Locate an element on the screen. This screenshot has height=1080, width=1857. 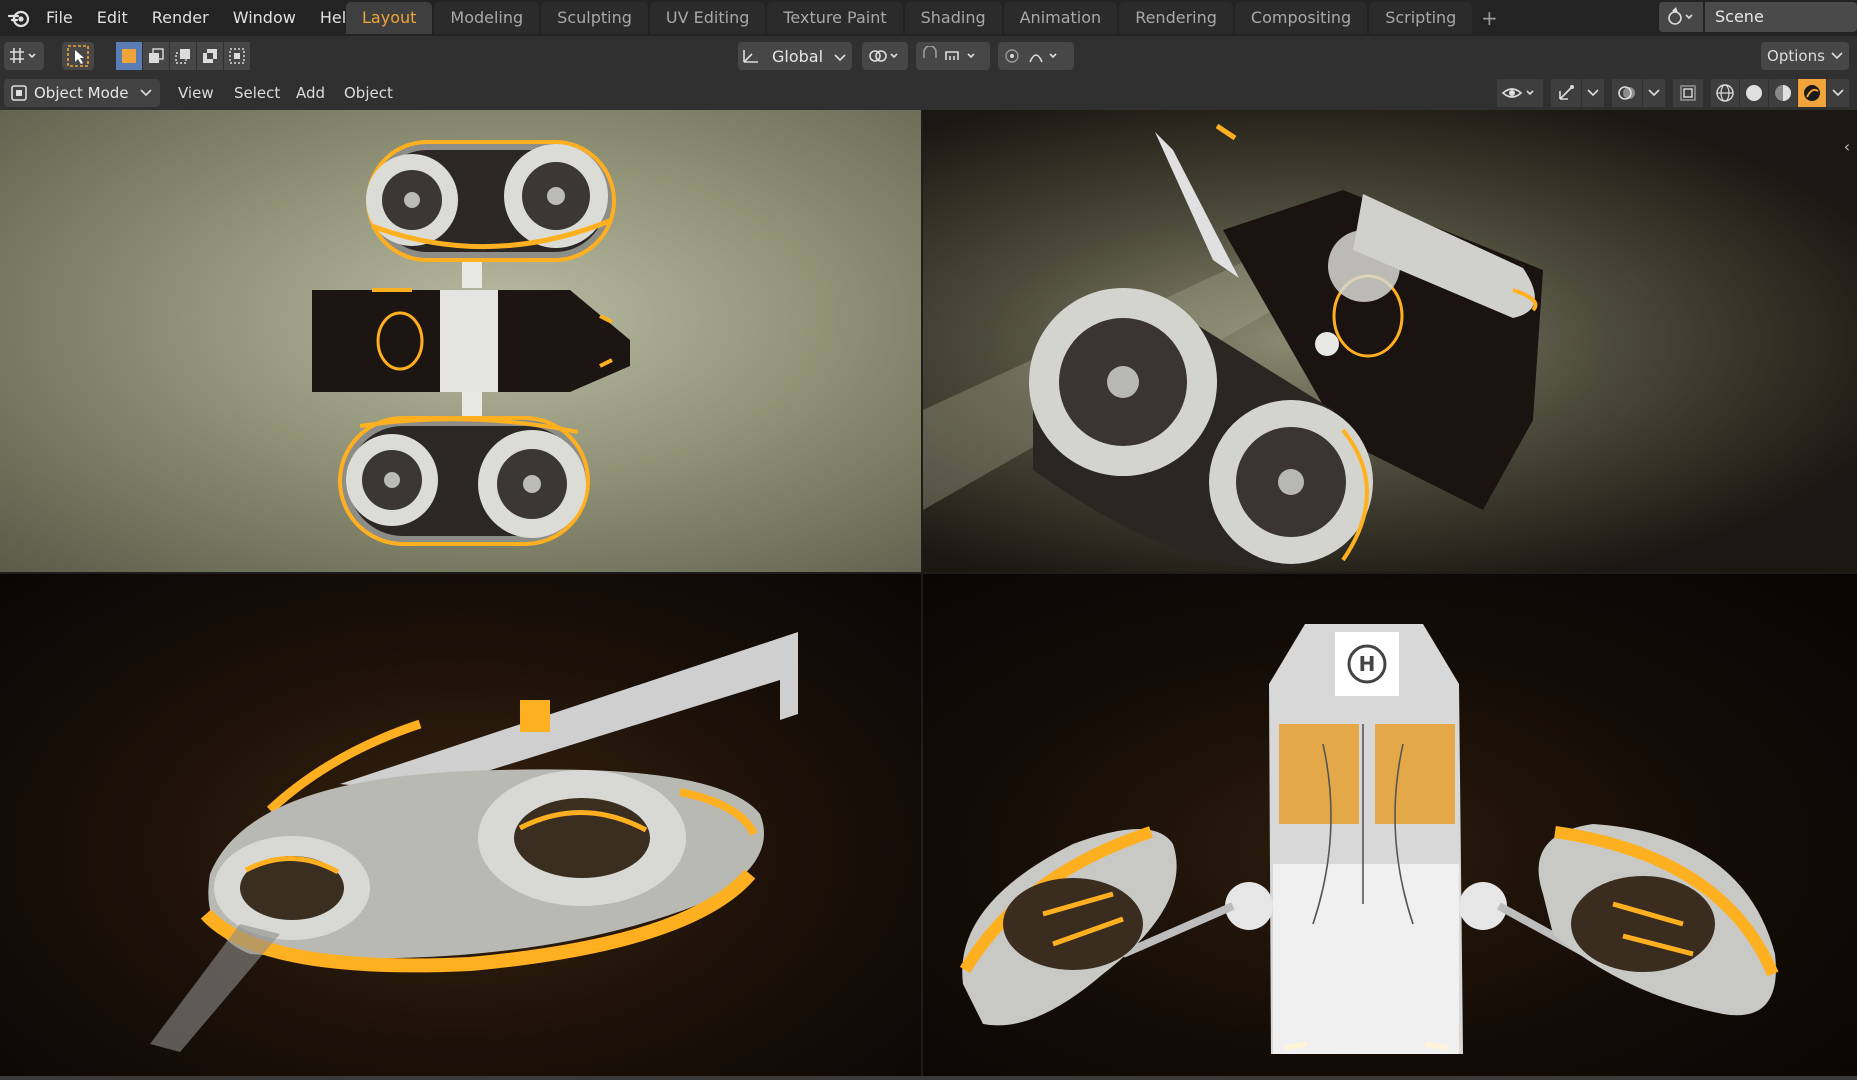
visibility-eye-icon is located at coordinates (1520, 93).